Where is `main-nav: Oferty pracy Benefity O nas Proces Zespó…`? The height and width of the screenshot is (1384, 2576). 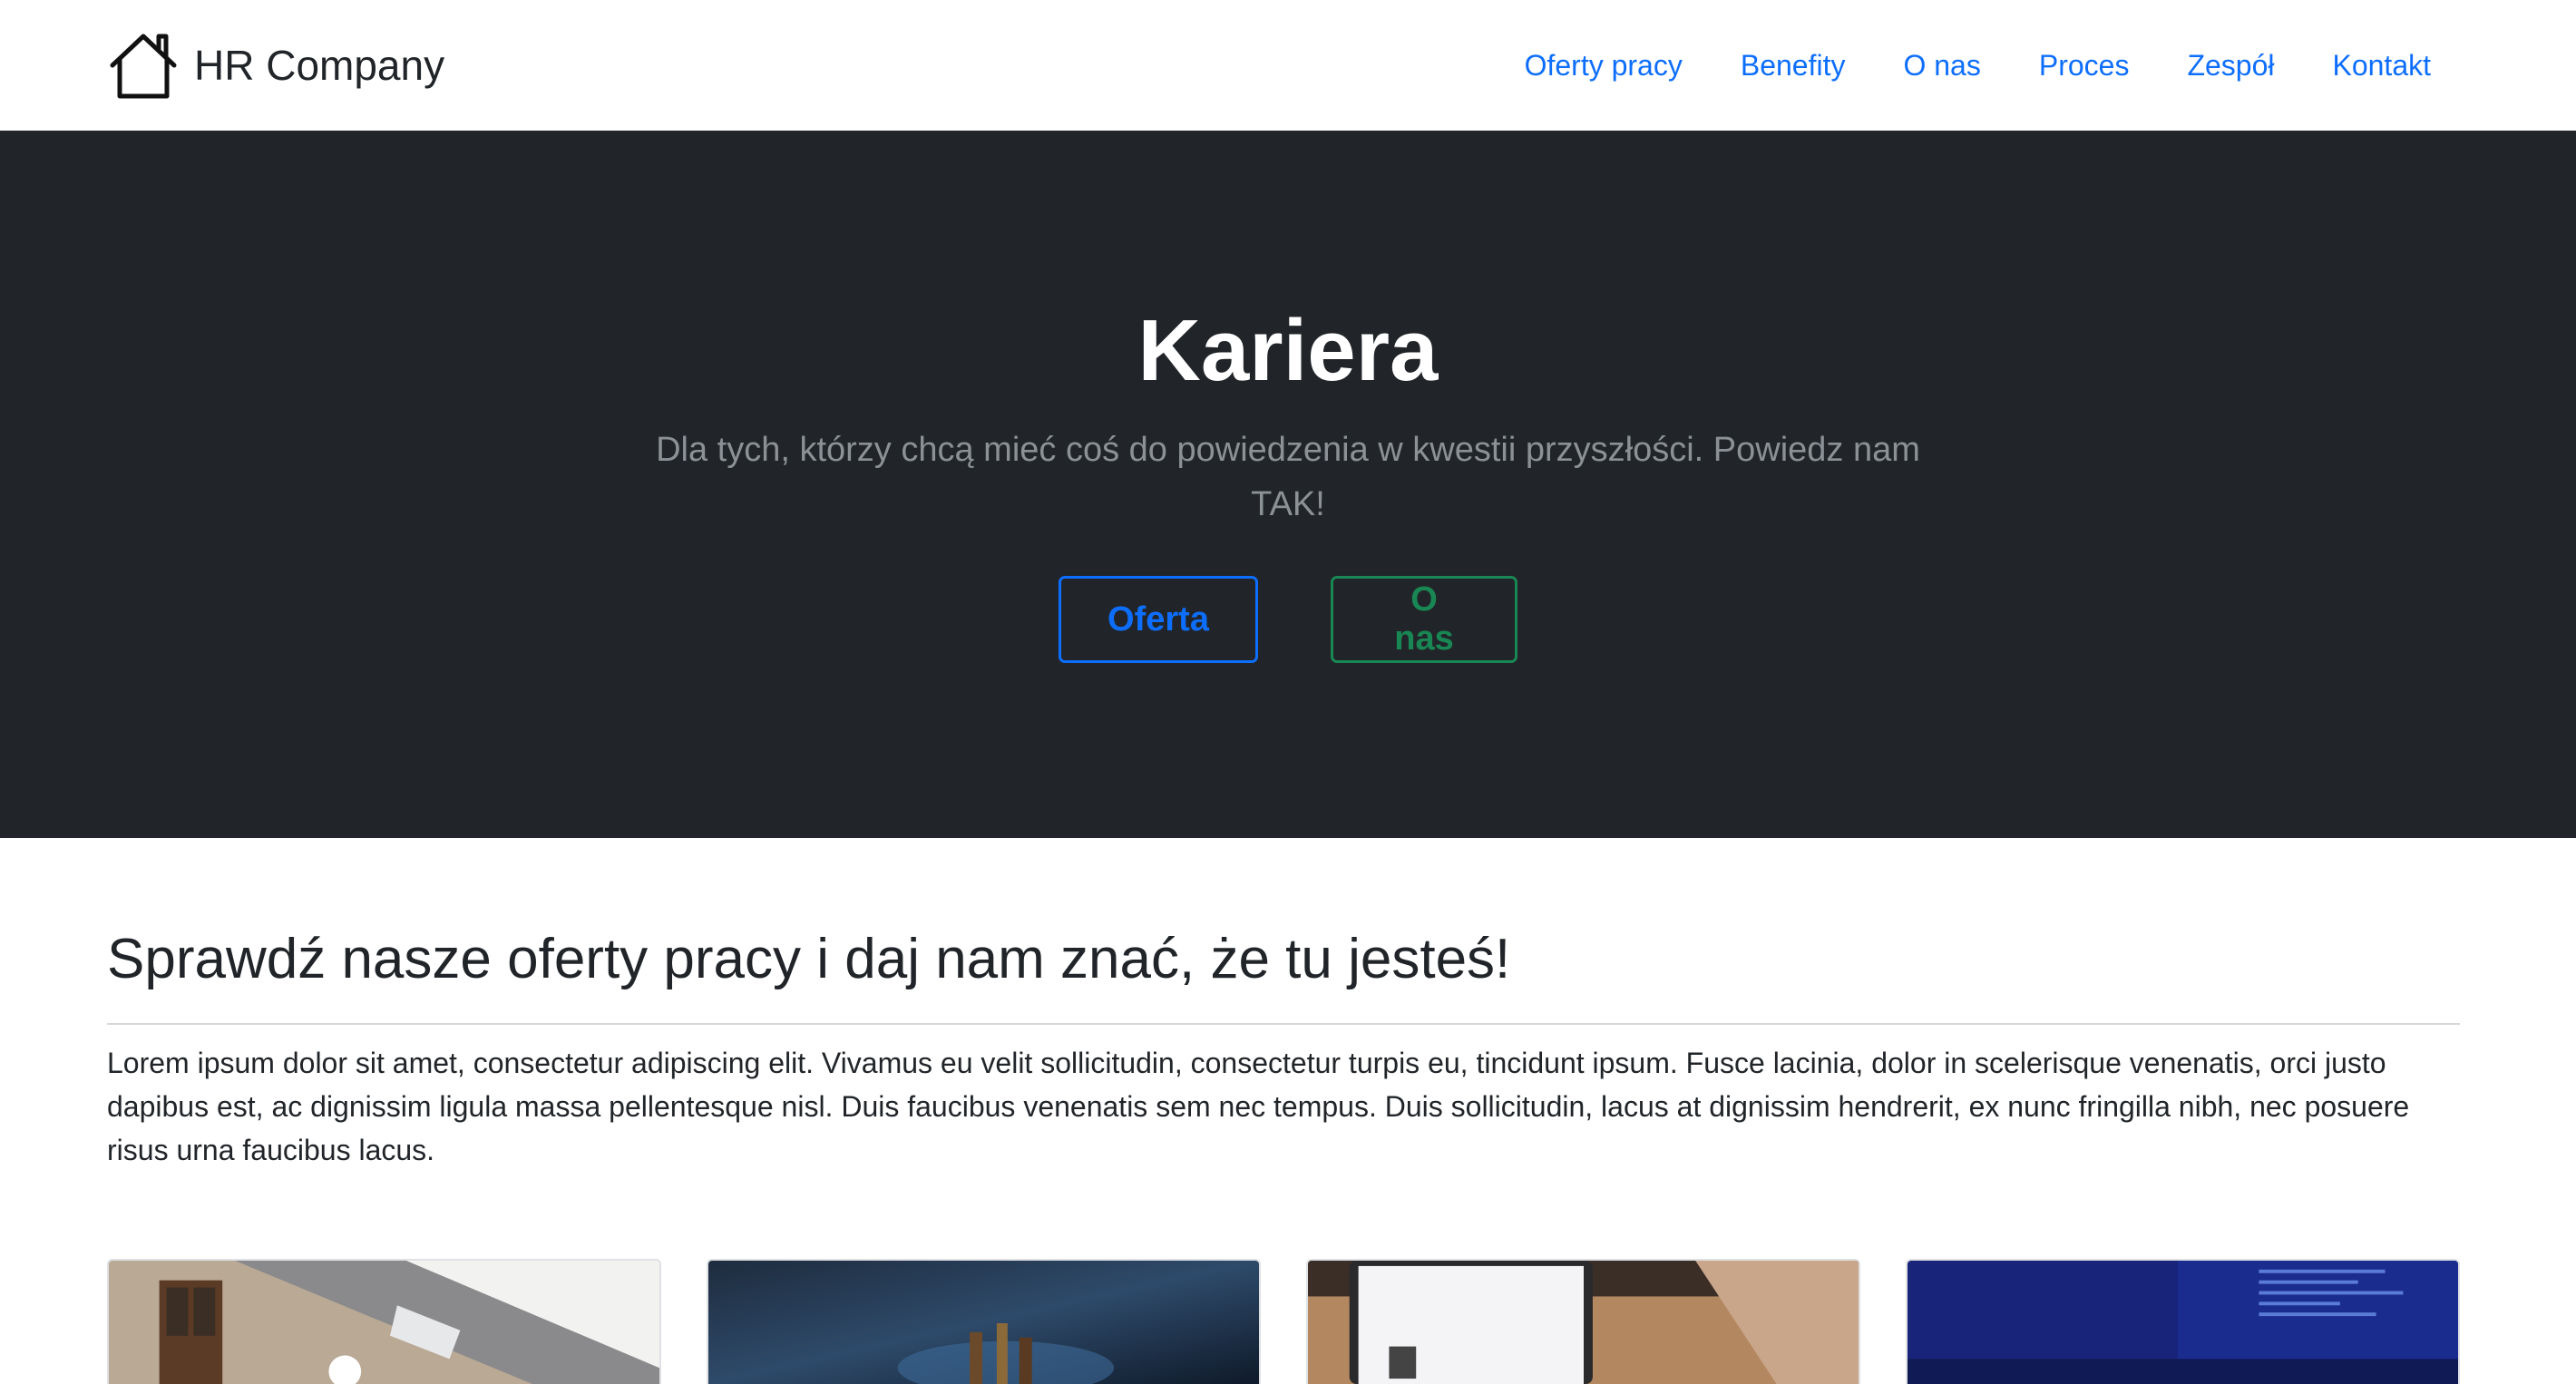 main-nav: Oferty pracy Benefity O nas Proces Zespó… is located at coordinates (1978, 66).